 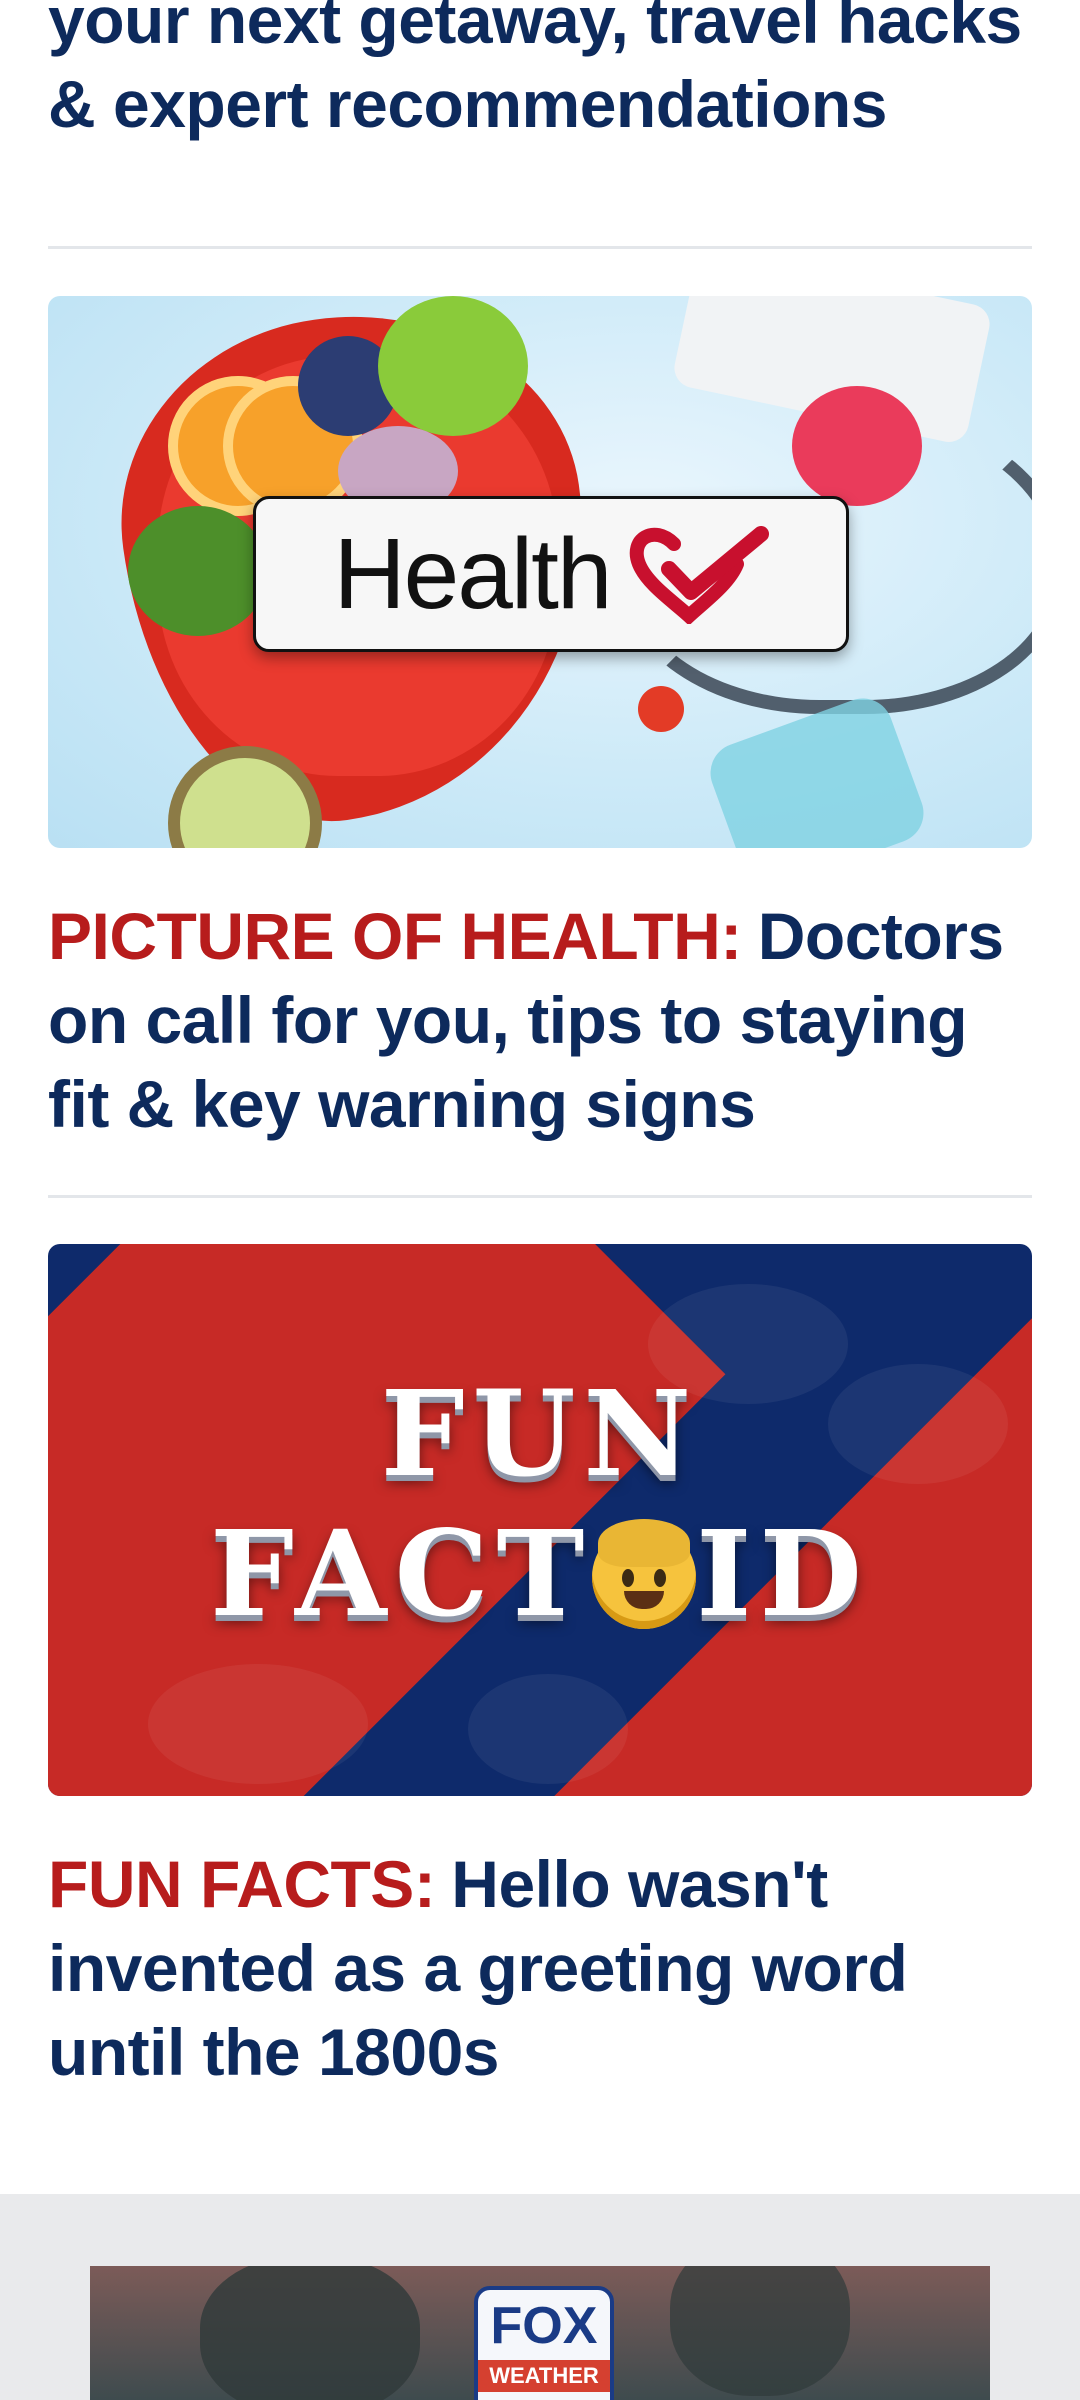 What do you see at coordinates (544, 2376) in the screenshot?
I see `weather-logo-text: WEATHER` at bounding box center [544, 2376].